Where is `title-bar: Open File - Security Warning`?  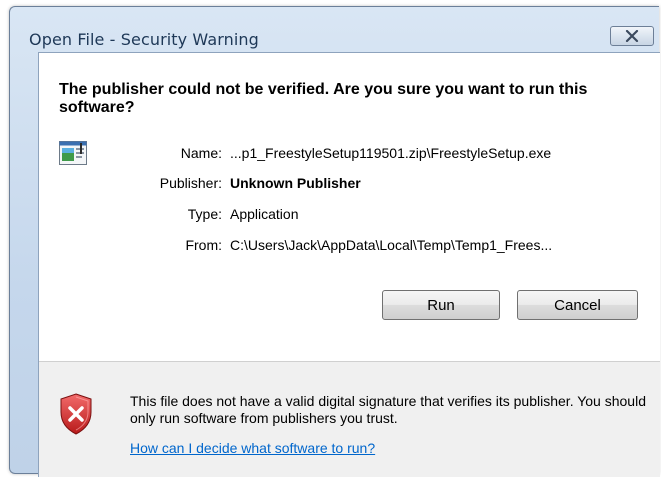
title-bar: Open File - Security Warning is located at coordinates (334, 28).